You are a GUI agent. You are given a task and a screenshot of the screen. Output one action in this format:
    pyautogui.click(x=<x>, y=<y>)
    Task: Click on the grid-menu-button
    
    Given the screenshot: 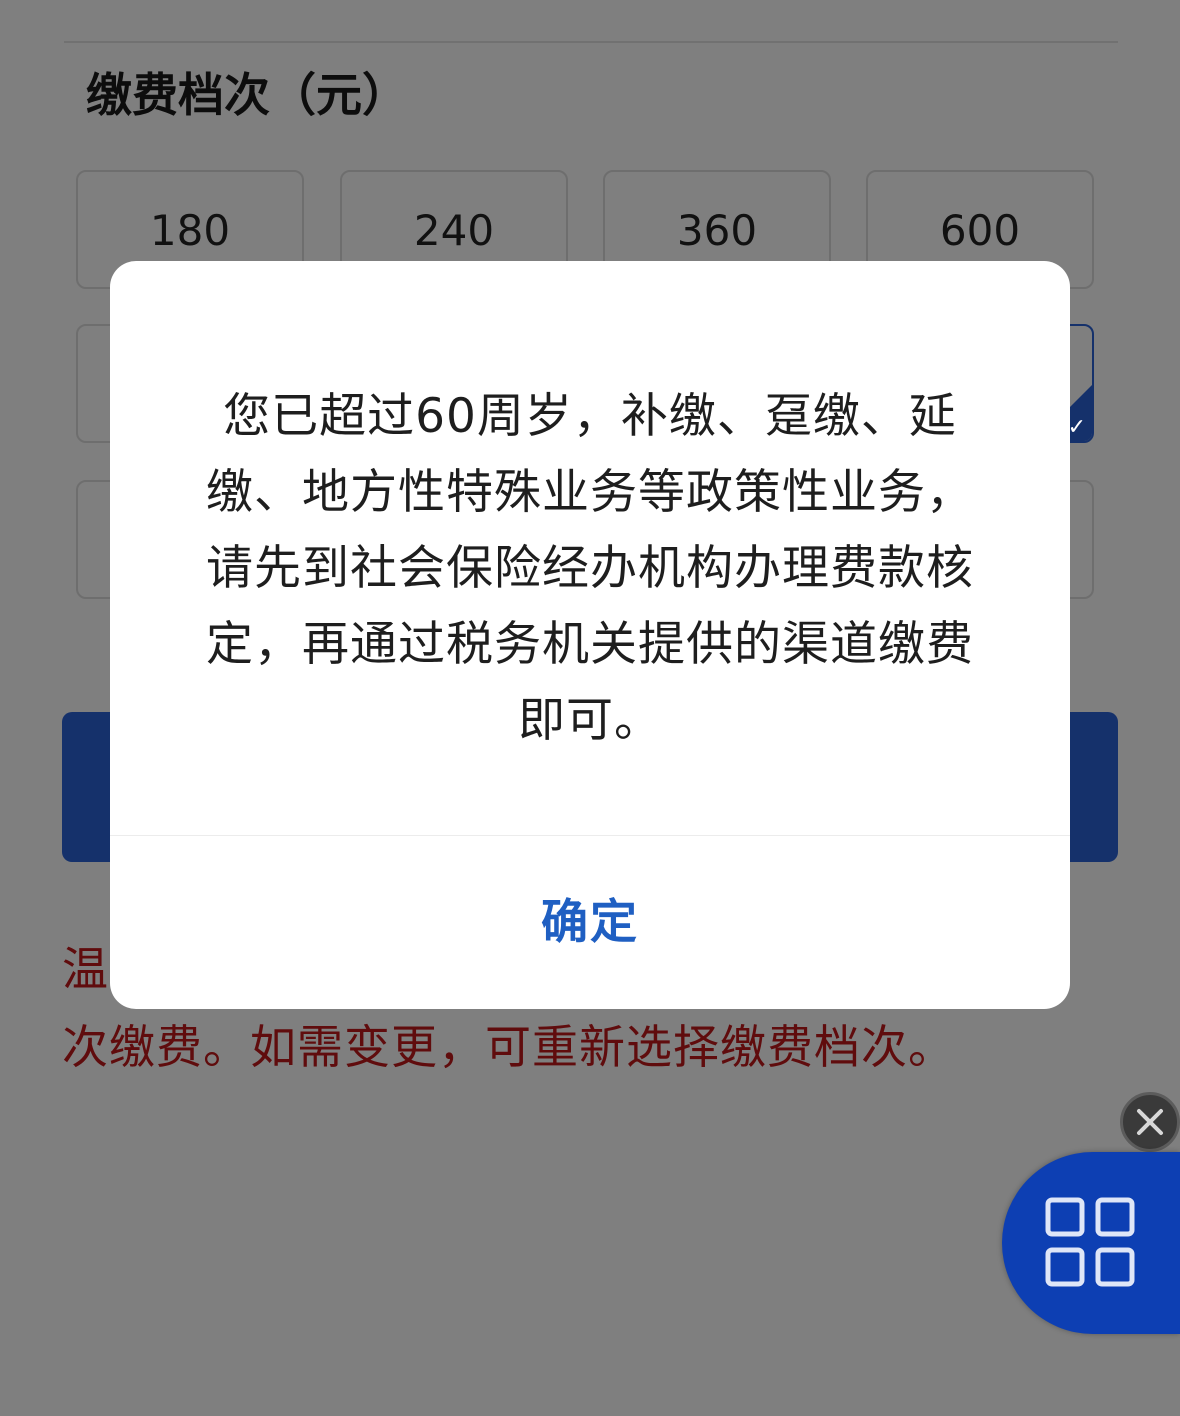 What is the action you would take?
    pyautogui.click(x=1091, y=1243)
    